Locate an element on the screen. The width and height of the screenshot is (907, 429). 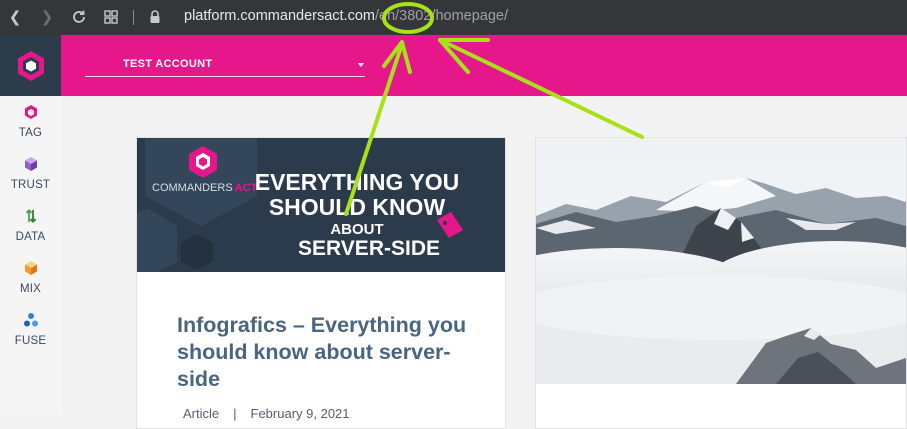
sidebar-item-label: DATA is located at coordinates (30, 237).